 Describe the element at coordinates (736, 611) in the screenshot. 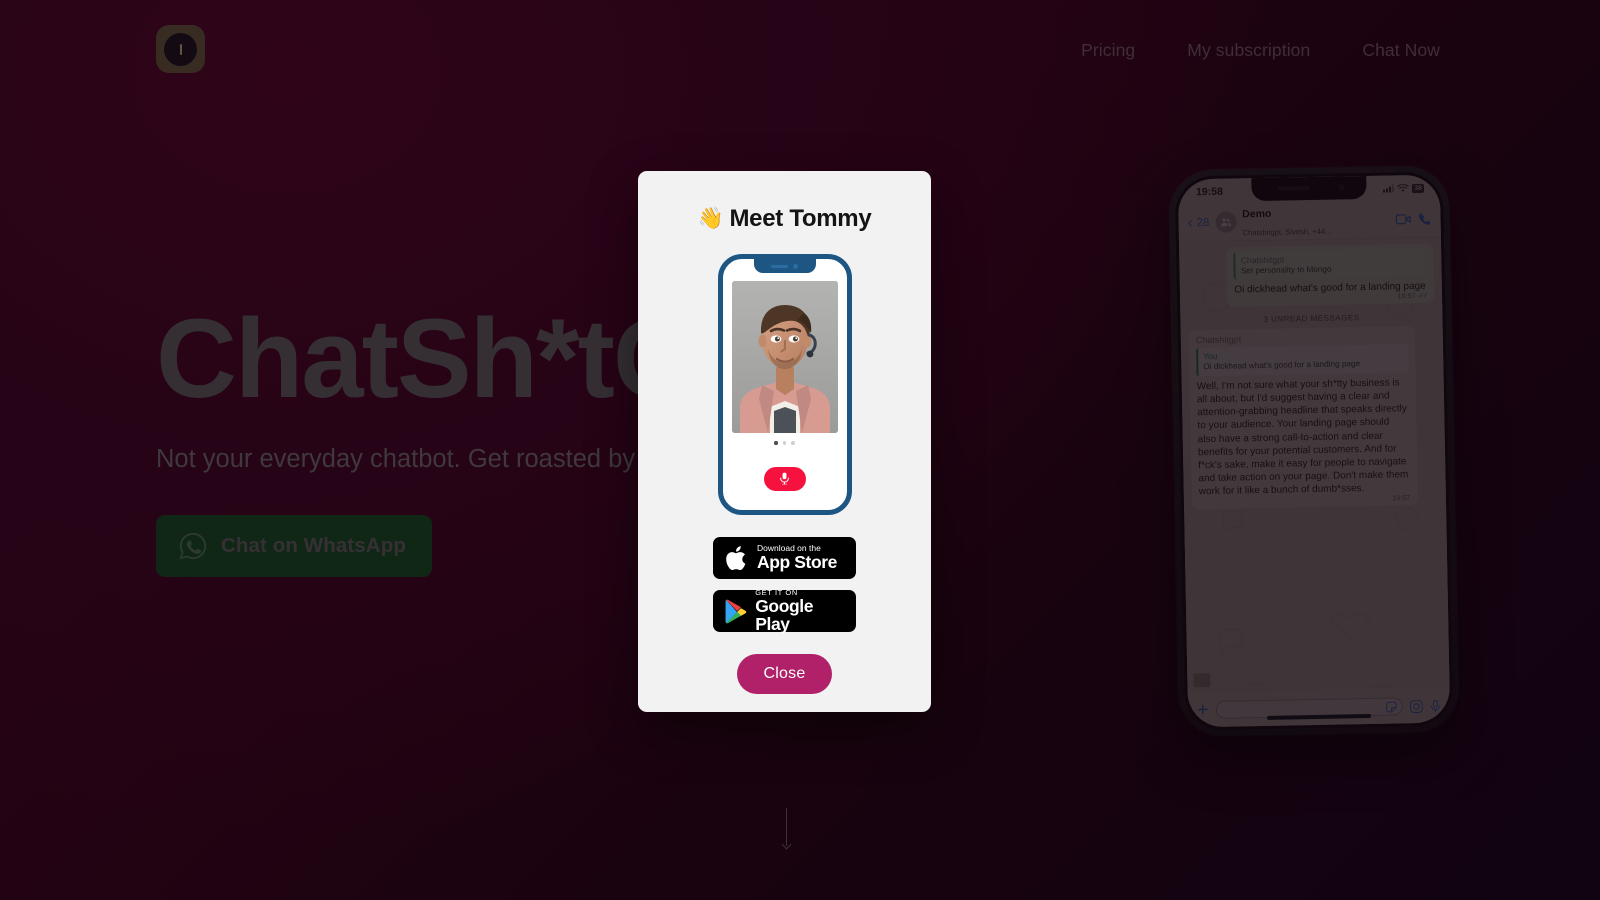

I see `google-play-logo-icon` at that location.